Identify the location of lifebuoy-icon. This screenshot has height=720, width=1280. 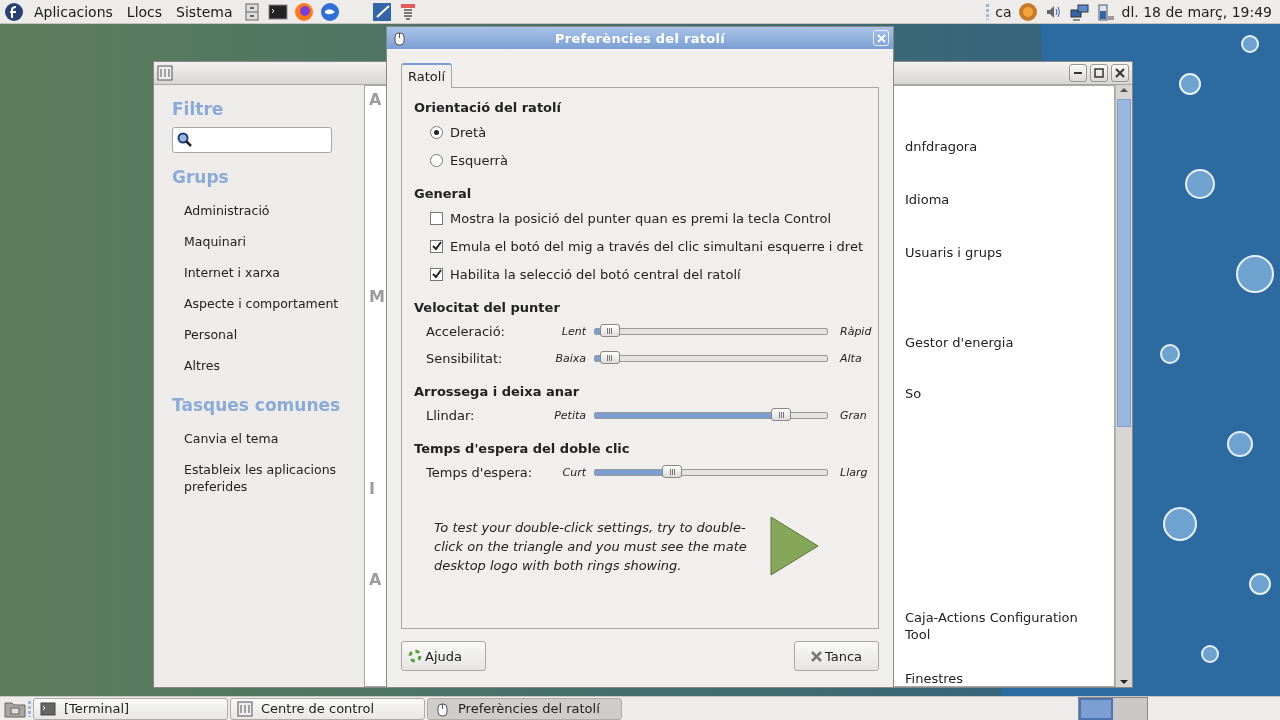
(415, 656).